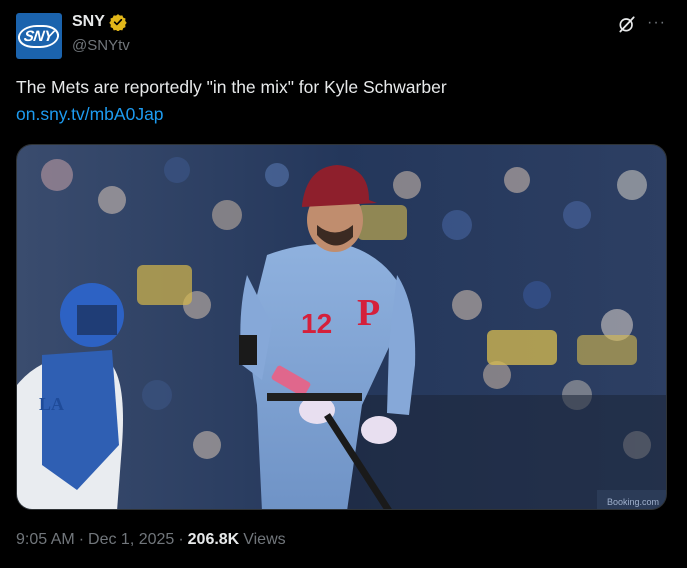 The image size is (687, 568). What do you see at coordinates (45, 540) in the screenshot?
I see `tweet-time: 9:05 AM` at bounding box center [45, 540].